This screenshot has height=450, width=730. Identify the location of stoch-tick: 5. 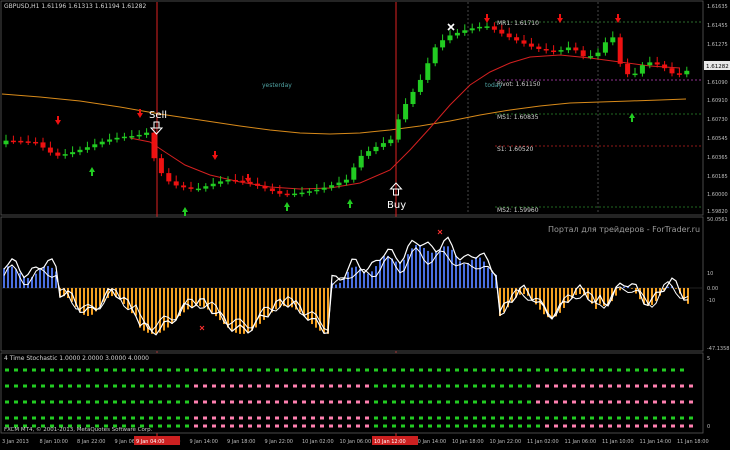
(708, 359).